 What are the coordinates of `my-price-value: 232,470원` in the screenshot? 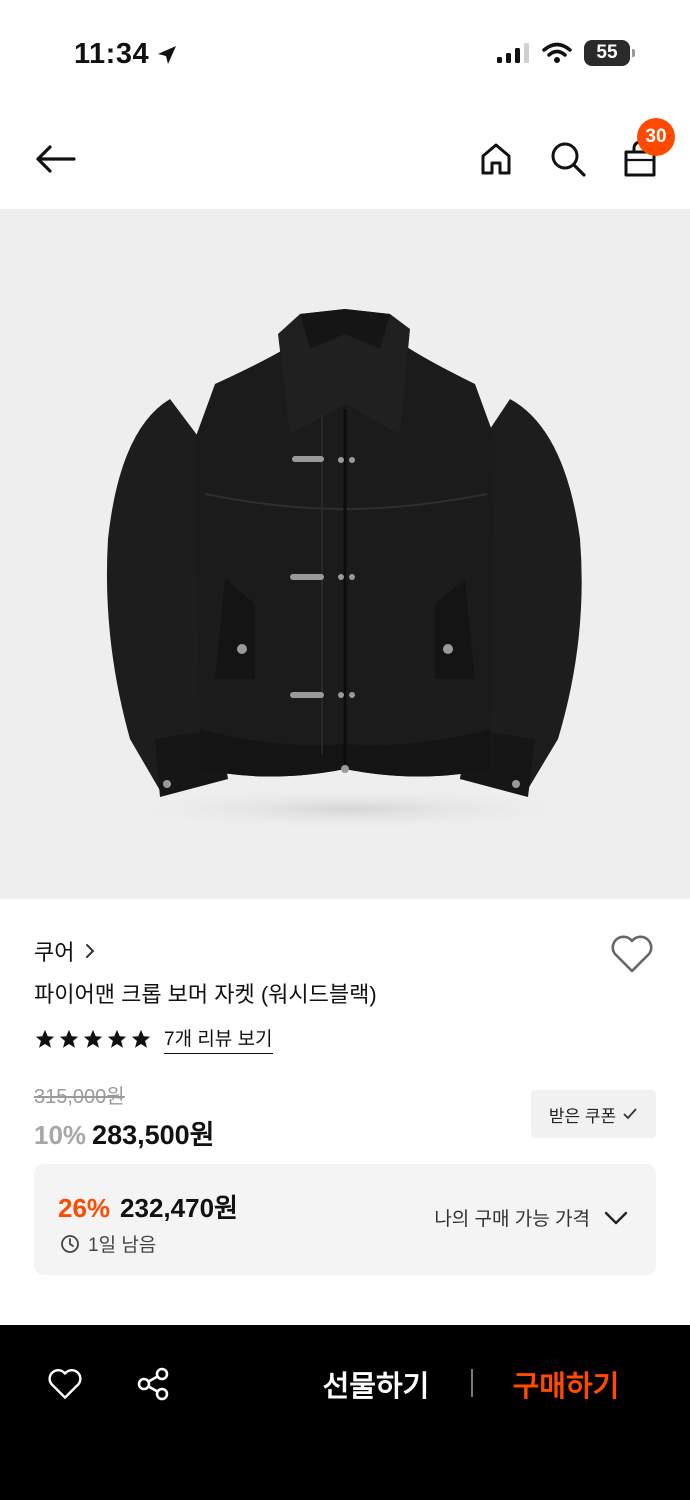 It's located at (179, 1208).